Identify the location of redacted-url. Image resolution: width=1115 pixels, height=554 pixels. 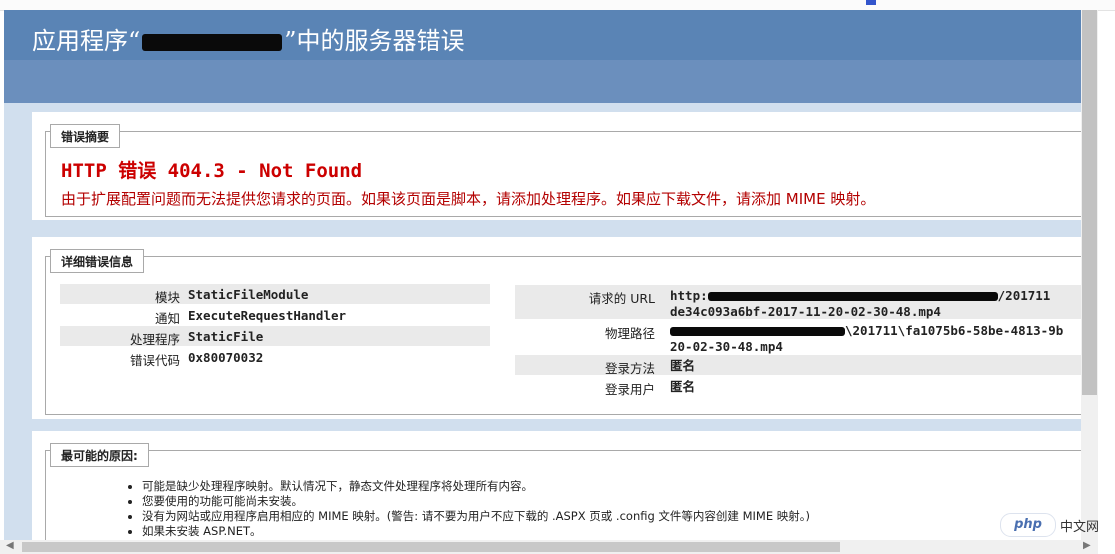
(852, 296).